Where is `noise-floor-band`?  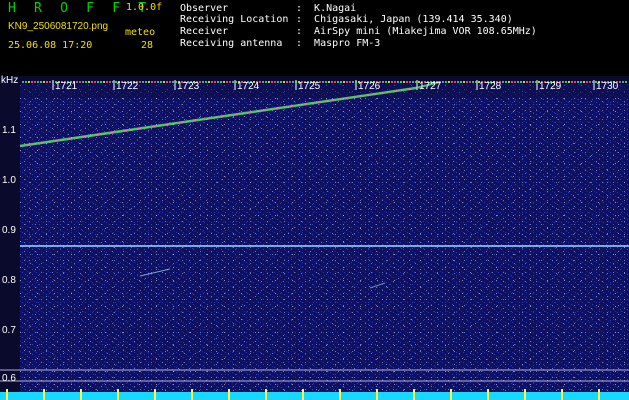 noise-floor-band is located at coordinates (314, 396).